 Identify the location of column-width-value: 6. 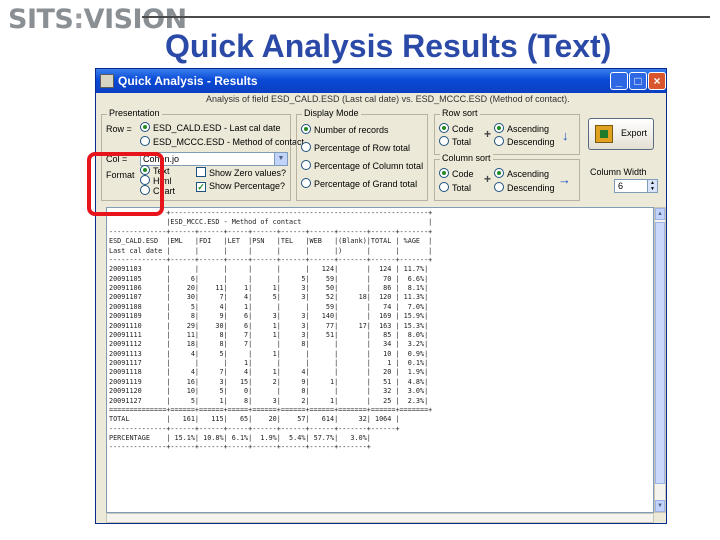
(621, 186).